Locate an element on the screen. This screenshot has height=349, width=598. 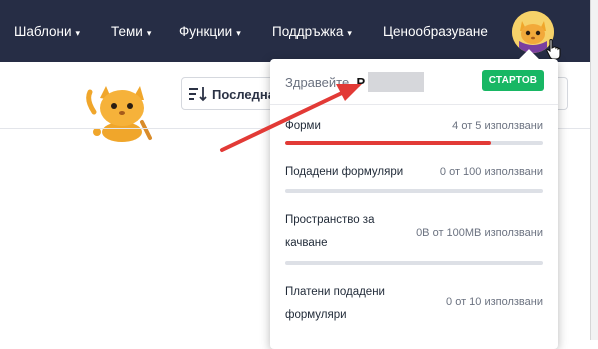
nav-label: Ценообразуване is located at coordinates (435, 31).